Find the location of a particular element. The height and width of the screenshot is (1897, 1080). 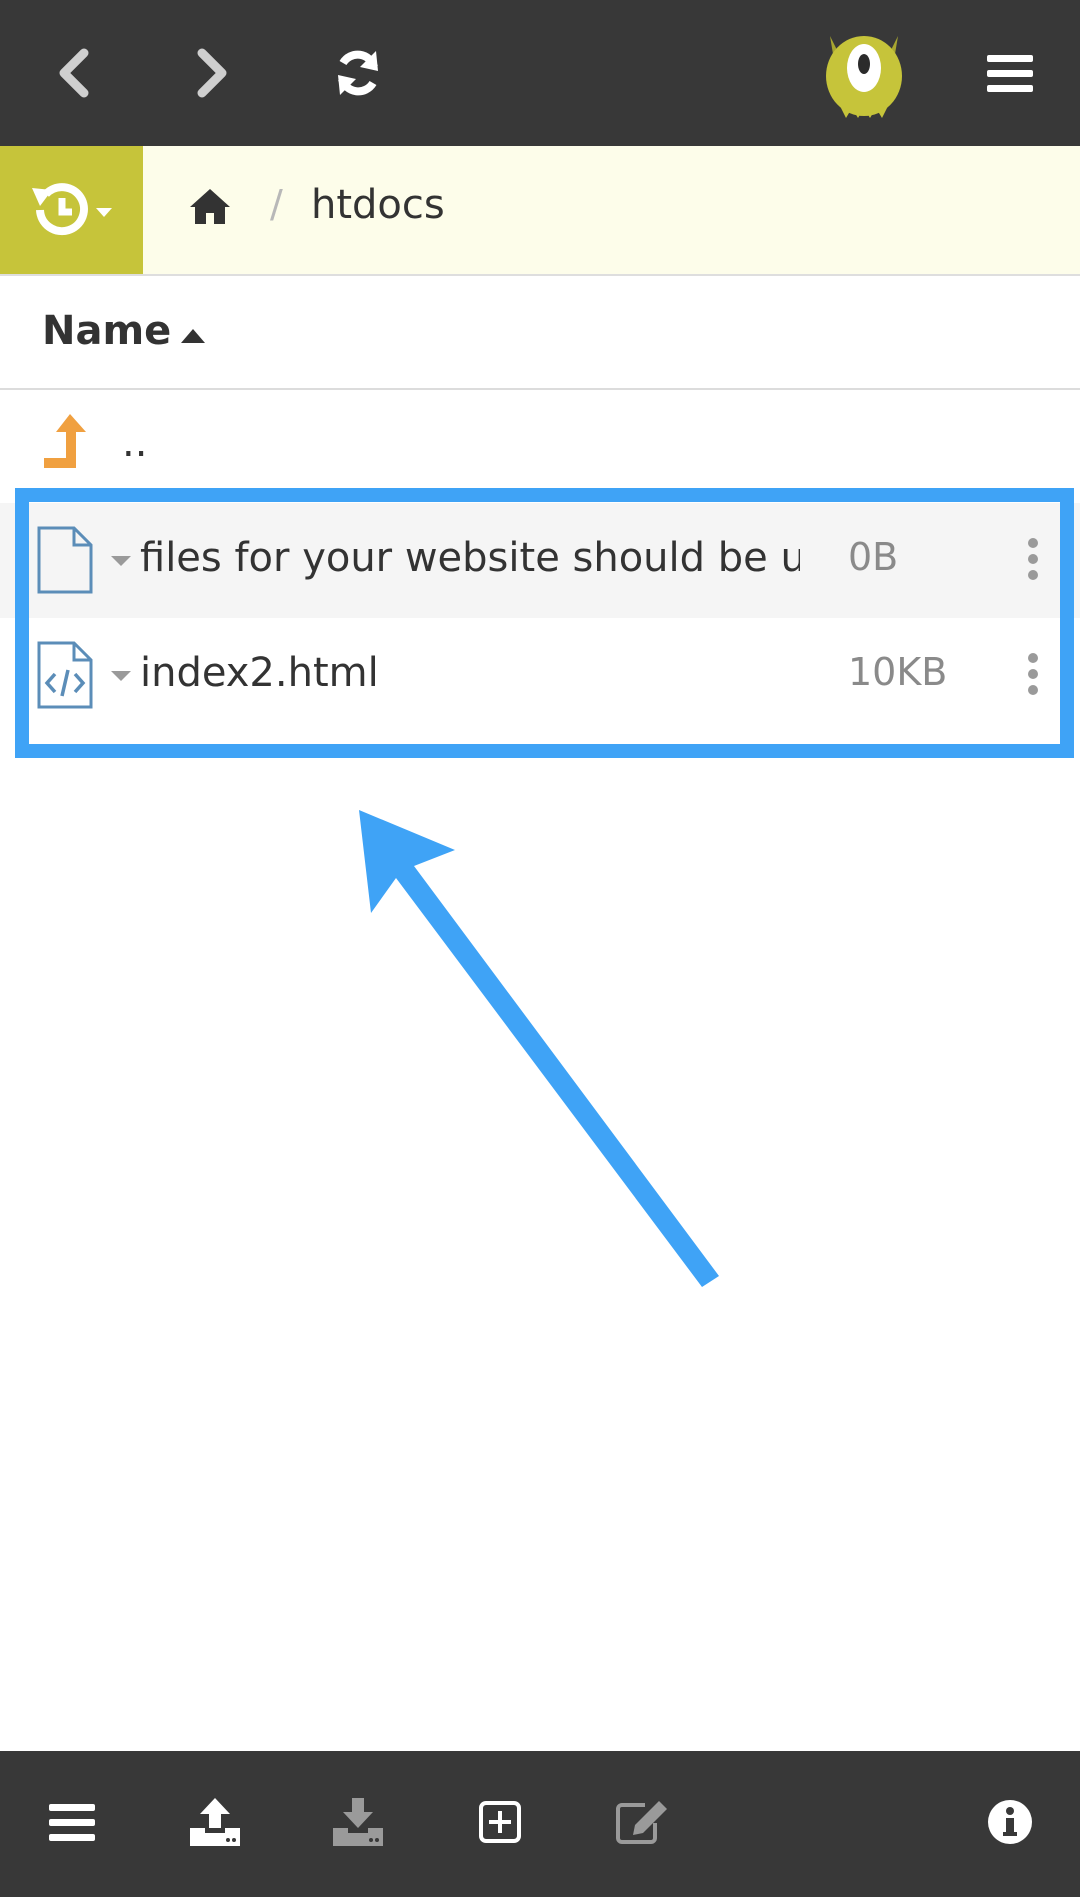

file-row: files for your website should be u... 0B is located at coordinates (540, 560).